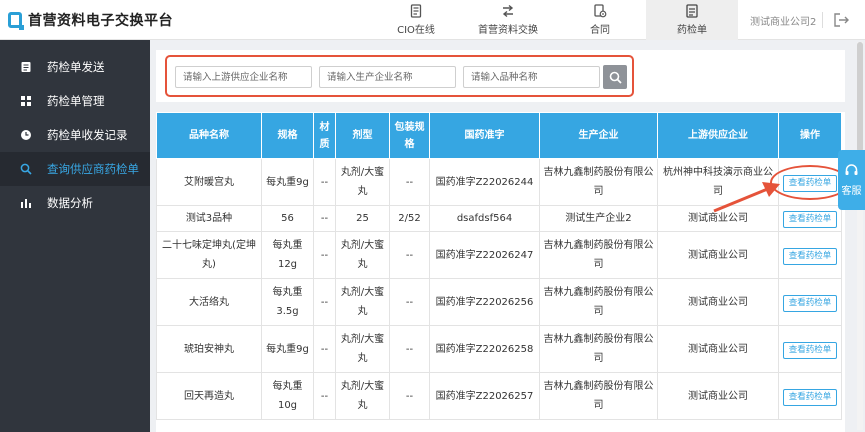 The height and width of the screenshot is (432, 865). What do you see at coordinates (362, 135) in the screenshot?
I see `column-header: 剂型` at bounding box center [362, 135].